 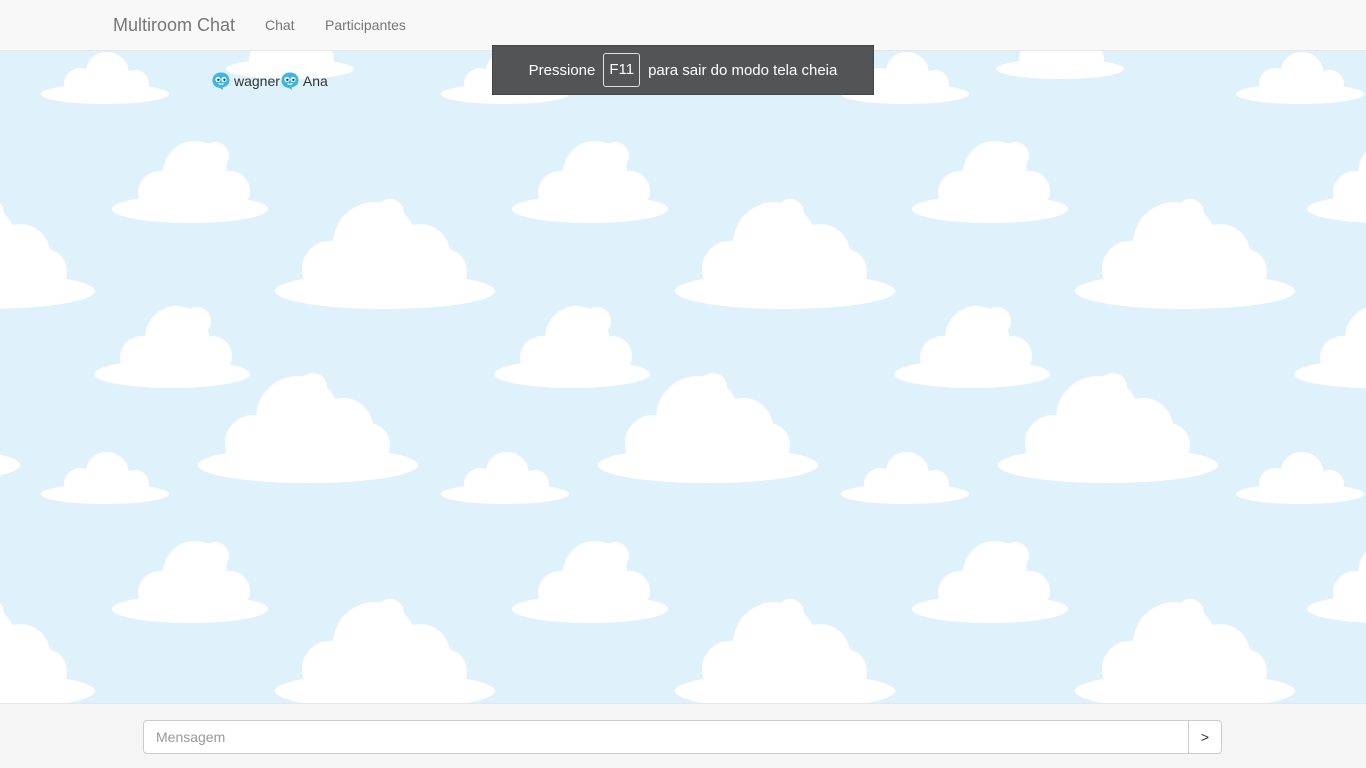 I want to click on fullscreen-key-badge: F11, so click(x=622, y=70).